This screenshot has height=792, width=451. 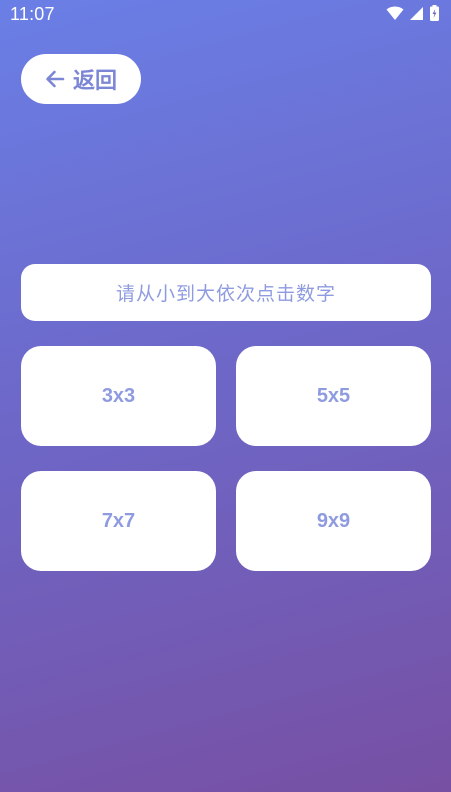 I want to click on grid-9x9-button: 9x9, so click(x=333, y=521).